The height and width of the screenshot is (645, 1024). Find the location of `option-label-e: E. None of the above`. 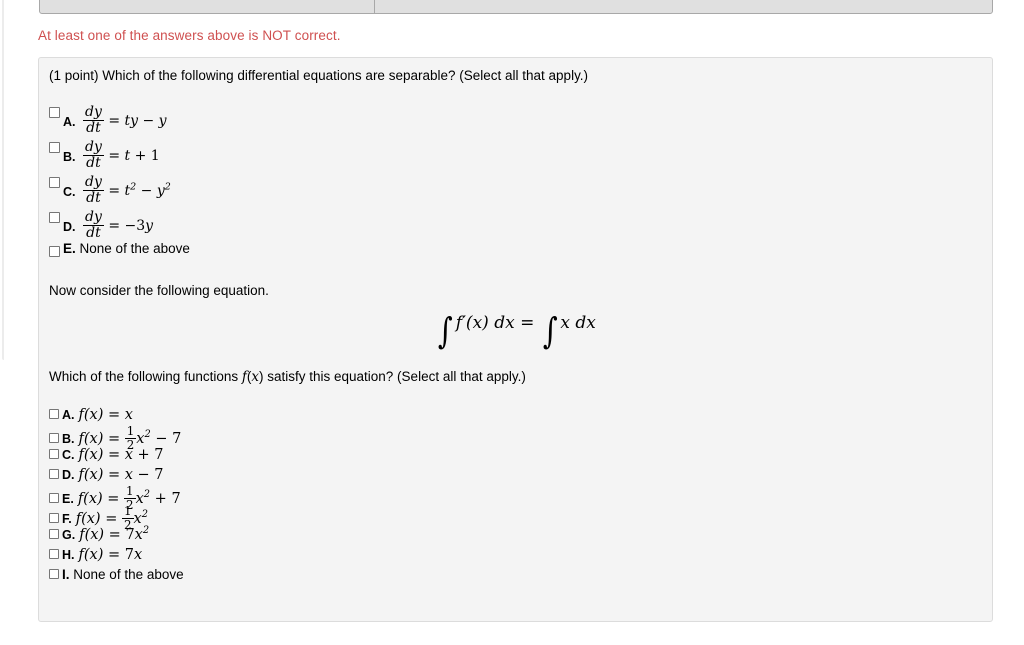

option-label-e: E. None of the above is located at coordinates (126, 248).